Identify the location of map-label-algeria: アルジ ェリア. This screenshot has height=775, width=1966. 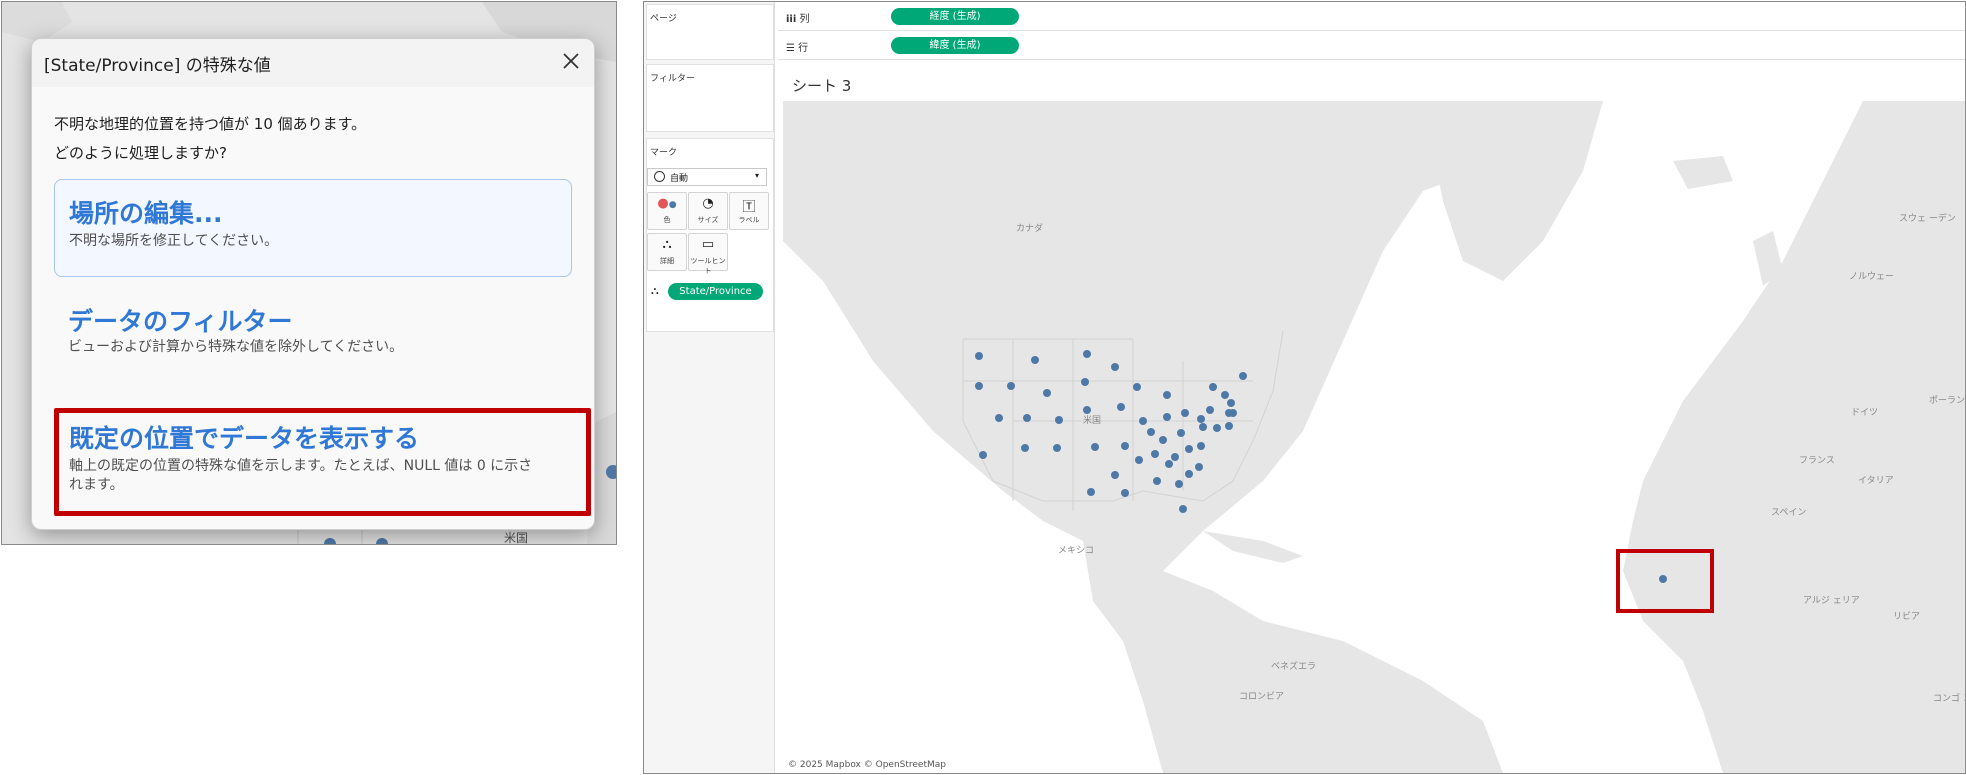
(1831, 601).